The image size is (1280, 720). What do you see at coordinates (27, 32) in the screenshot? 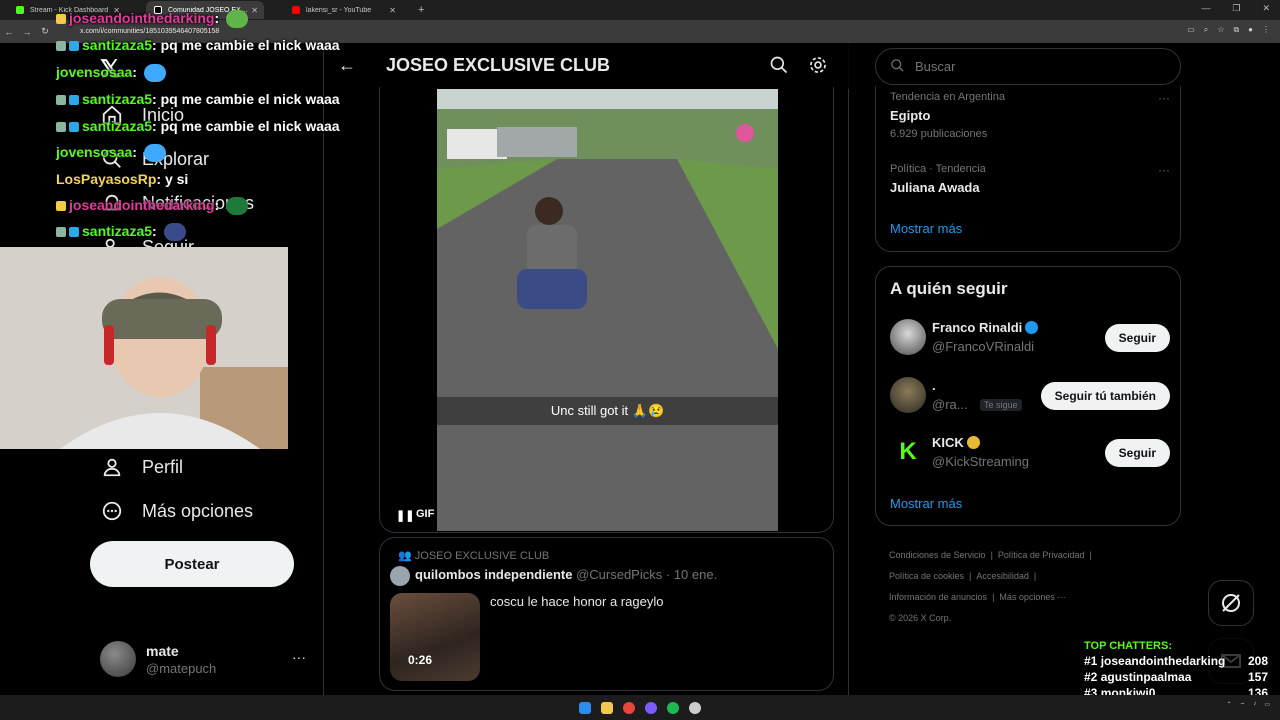
I see `forward-nav-icon: →` at bounding box center [27, 32].